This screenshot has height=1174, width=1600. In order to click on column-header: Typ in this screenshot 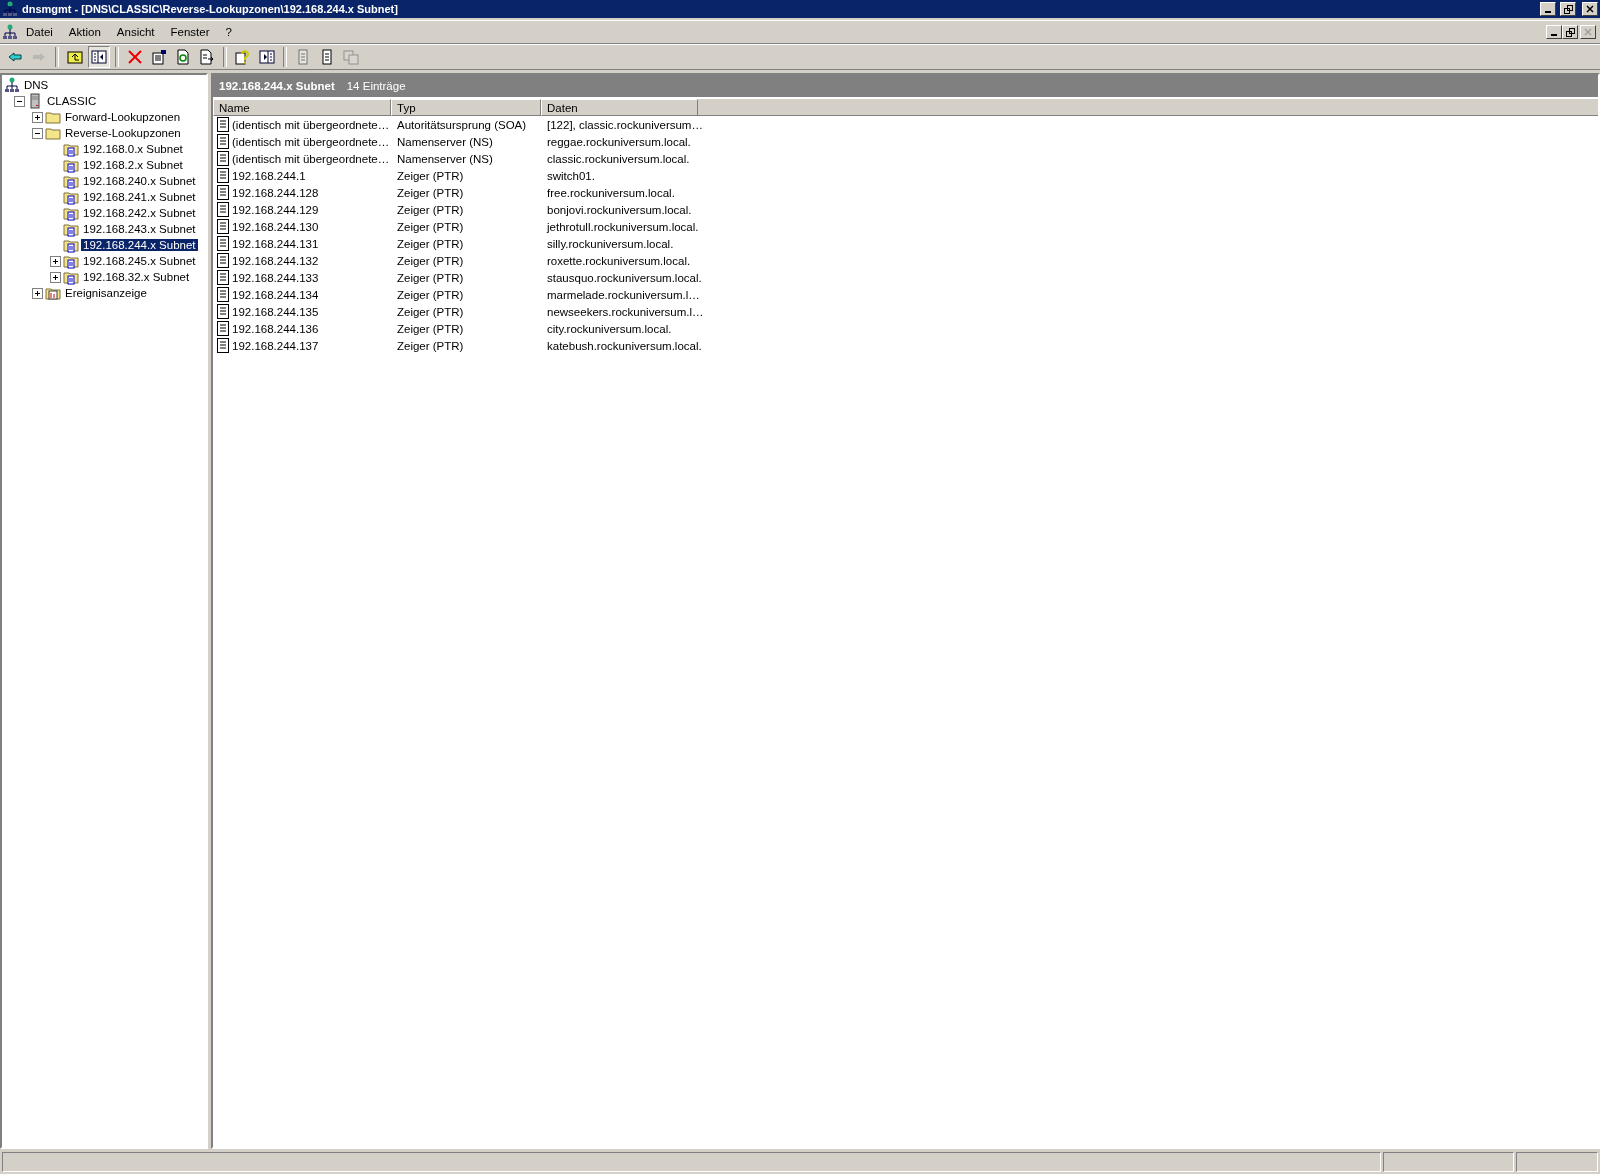, I will do `click(466, 107)`.